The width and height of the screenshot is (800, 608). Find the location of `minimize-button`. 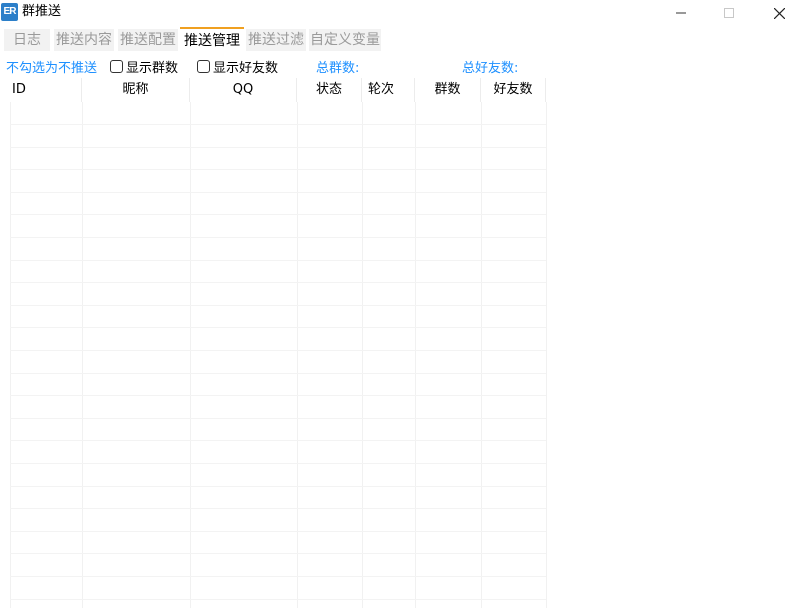

minimize-button is located at coordinates (681, 13).